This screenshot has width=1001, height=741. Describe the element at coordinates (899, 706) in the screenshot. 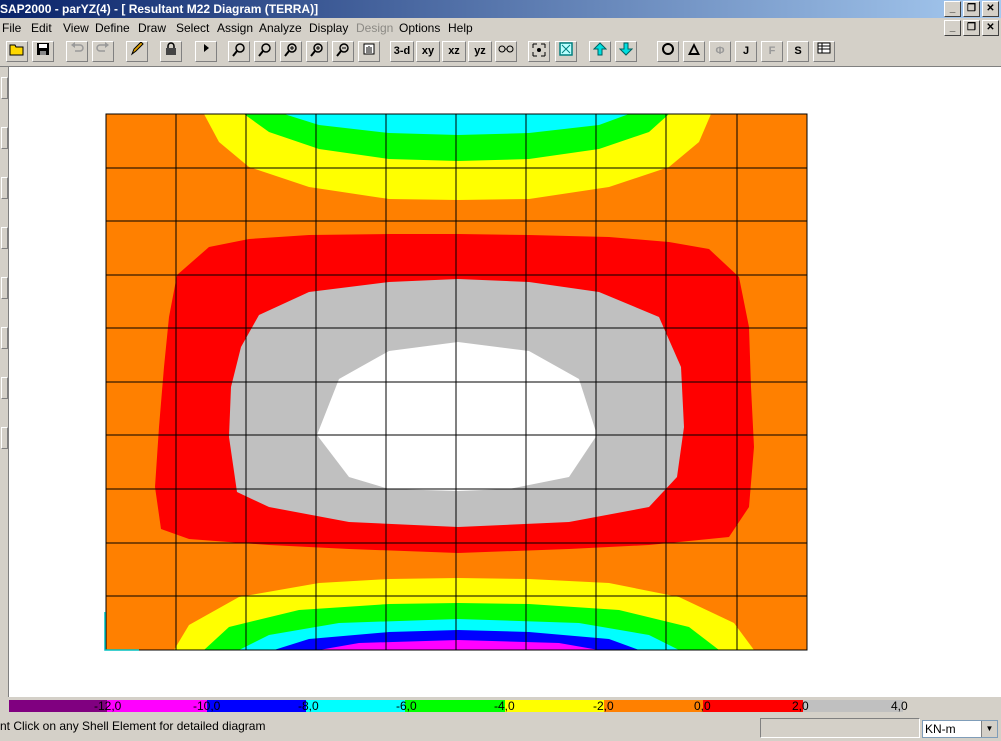

I see `legend-label: 4,0` at that location.